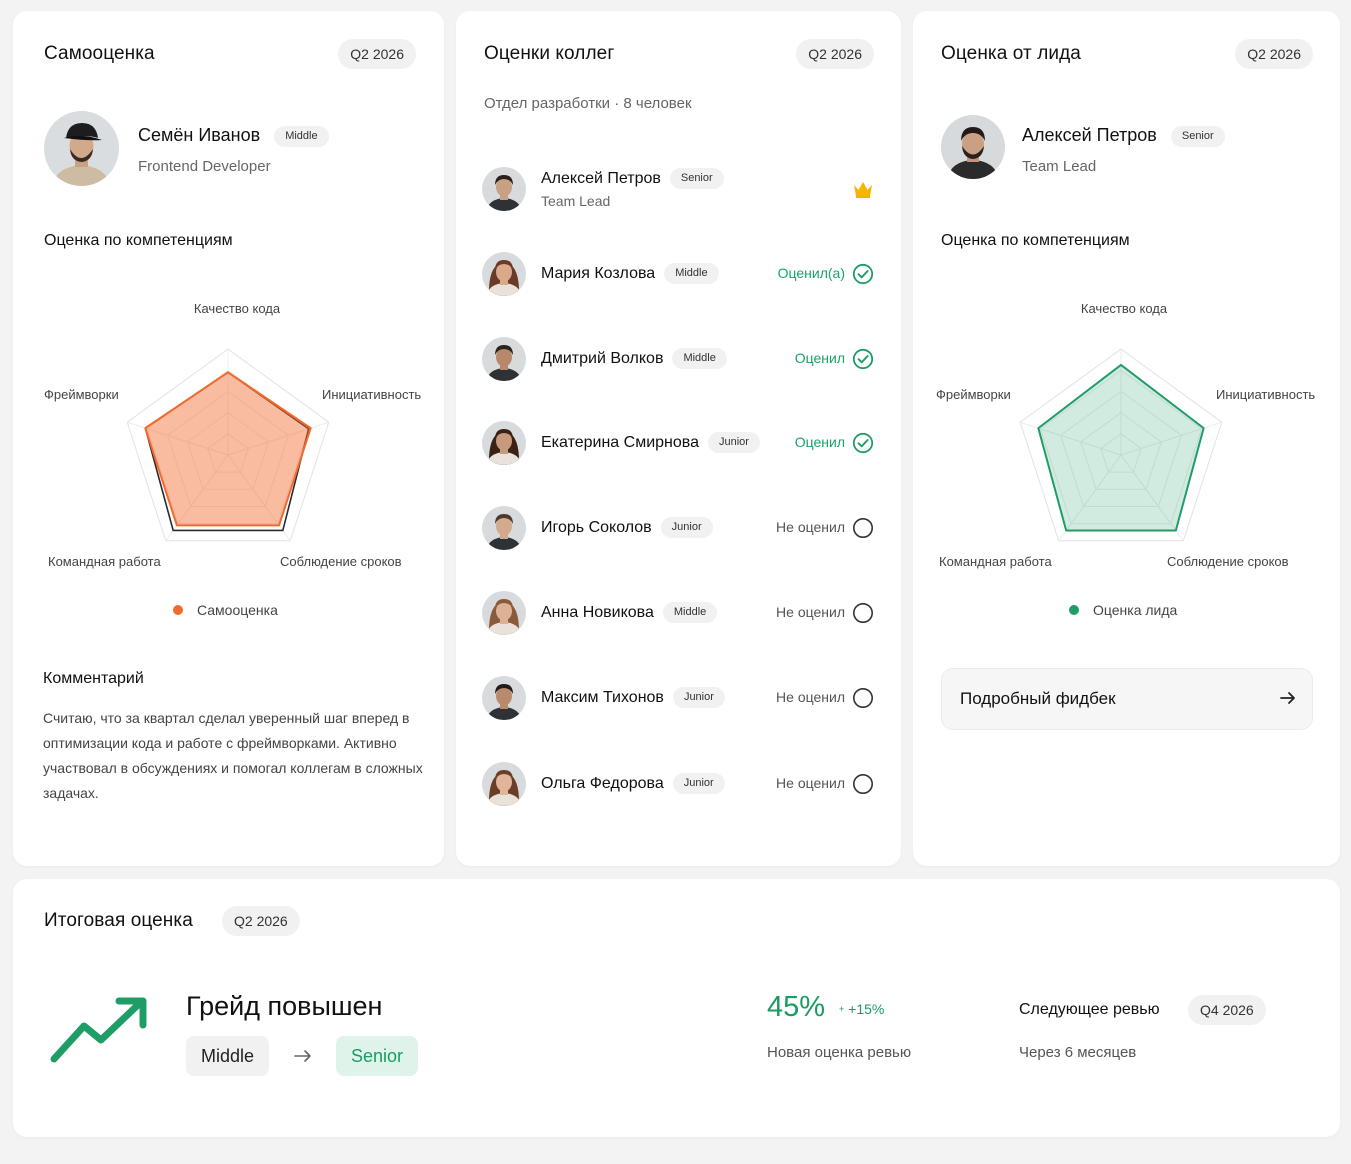  What do you see at coordinates (596, 527) in the screenshot?
I see `peer-name-text: Игорь Соколов` at bounding box center [596, 527].